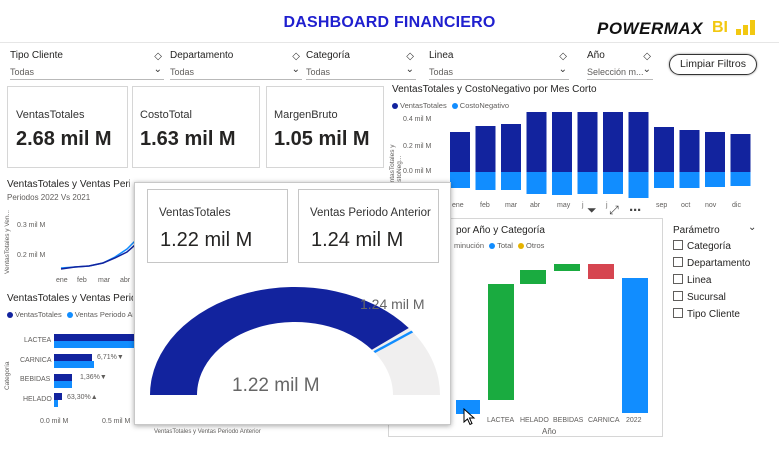  I want to click on slicer-label: Tipo Cliente, so click(36, 55).